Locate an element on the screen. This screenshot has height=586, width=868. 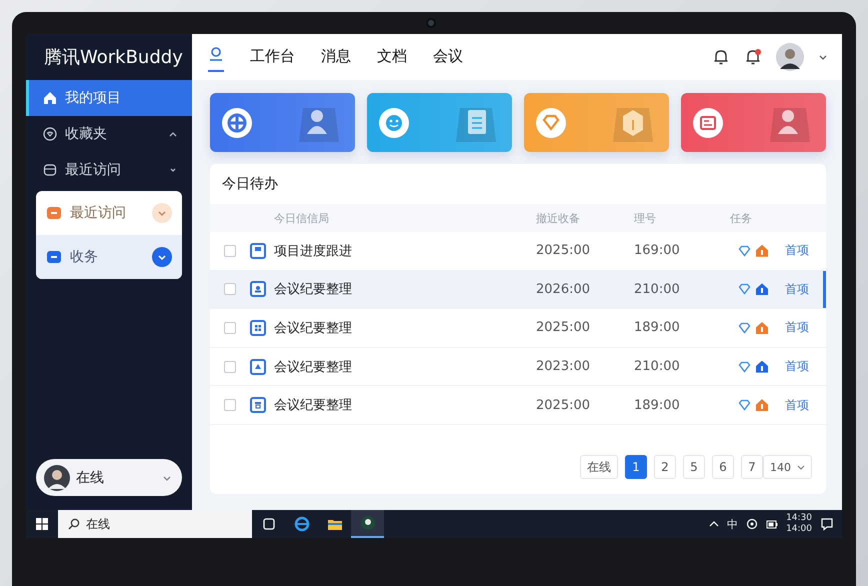
page-button: 7 is located at coordinates (752, 467).